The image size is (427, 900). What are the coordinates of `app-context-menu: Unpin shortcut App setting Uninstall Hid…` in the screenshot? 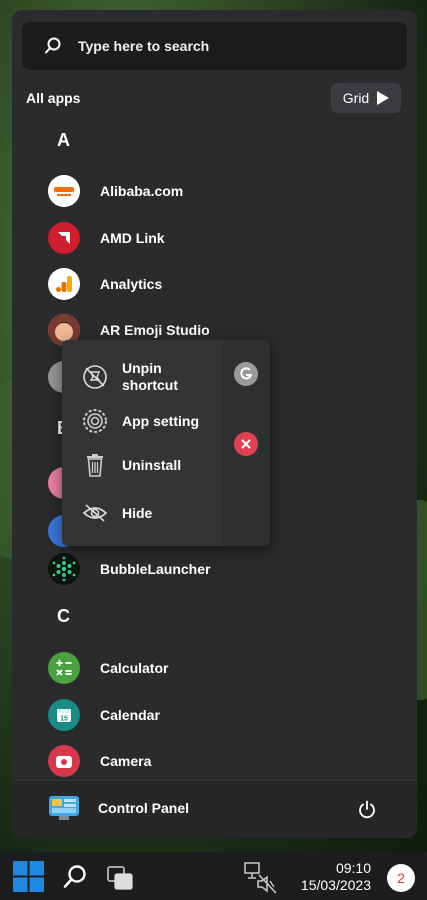 It's located at (166, 443).